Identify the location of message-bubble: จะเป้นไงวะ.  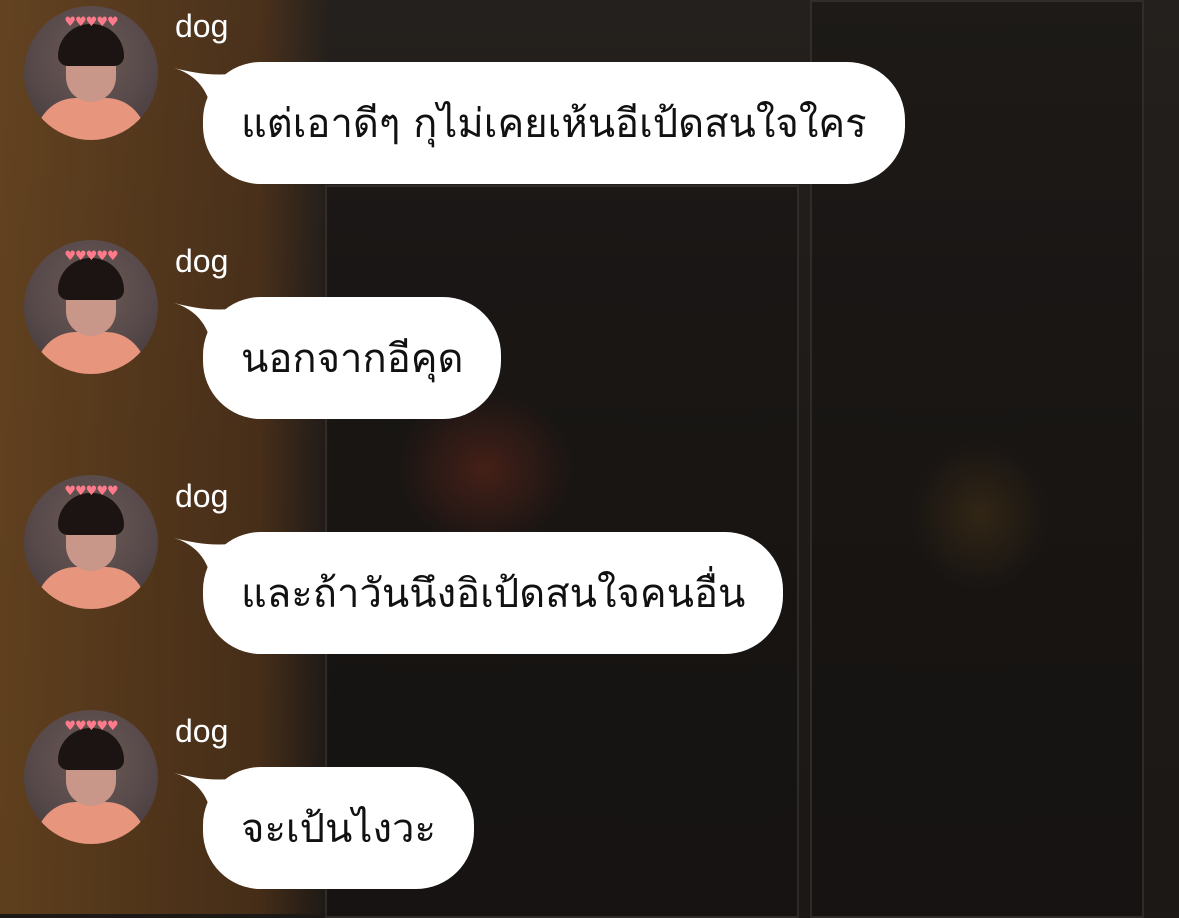
(338, 828).